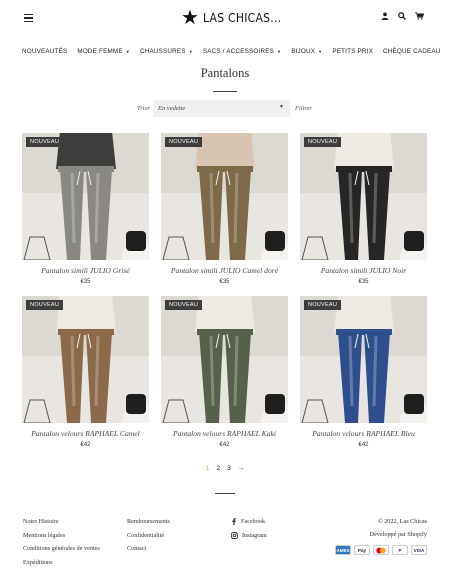 This screenshot has height=569, width=450. What do you see at coordinates (303, 108) in the screenshot?
I see `filter-button: Filtrer` at bounding box center [303, 108].